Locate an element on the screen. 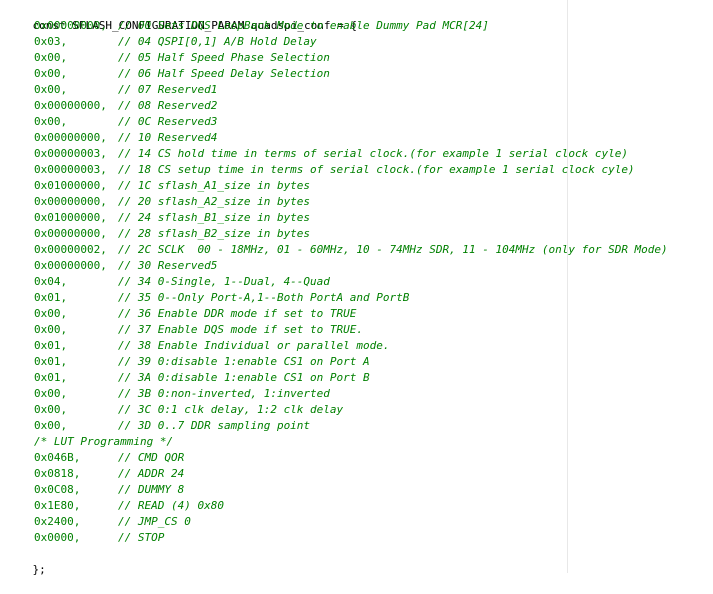 The height and width of the screenshot is (594, 713). block-comment: /* LUT Programming */ is located at coordinates (104, 441).